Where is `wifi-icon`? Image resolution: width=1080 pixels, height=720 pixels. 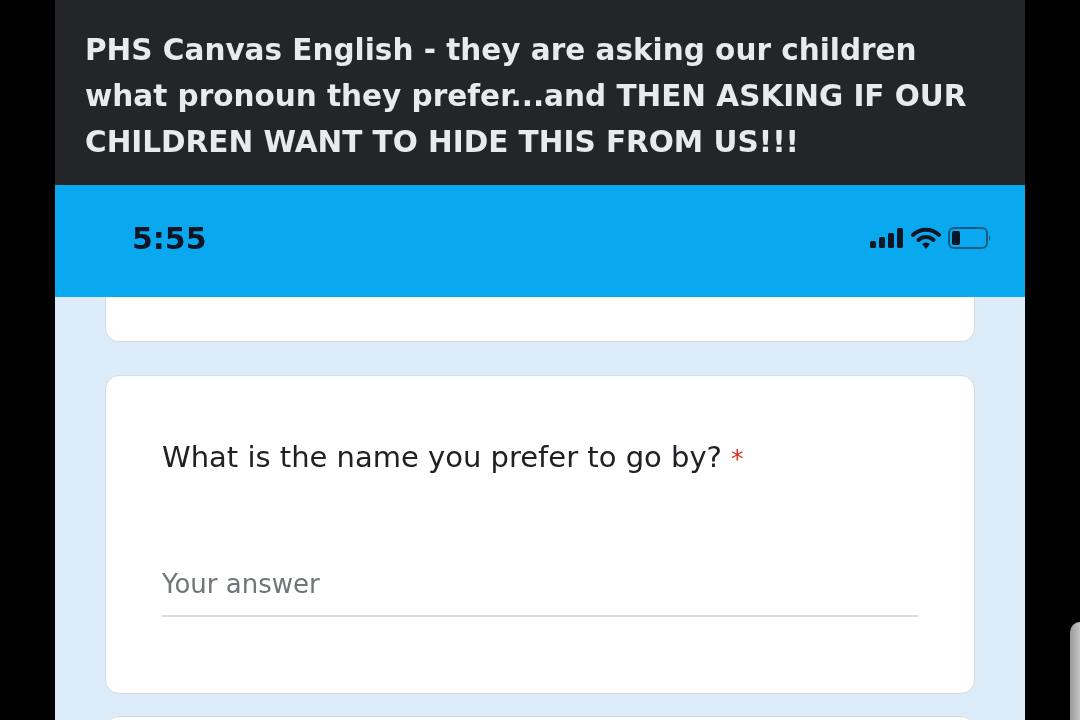 wifi-icon is located at coordinates (926, 238).